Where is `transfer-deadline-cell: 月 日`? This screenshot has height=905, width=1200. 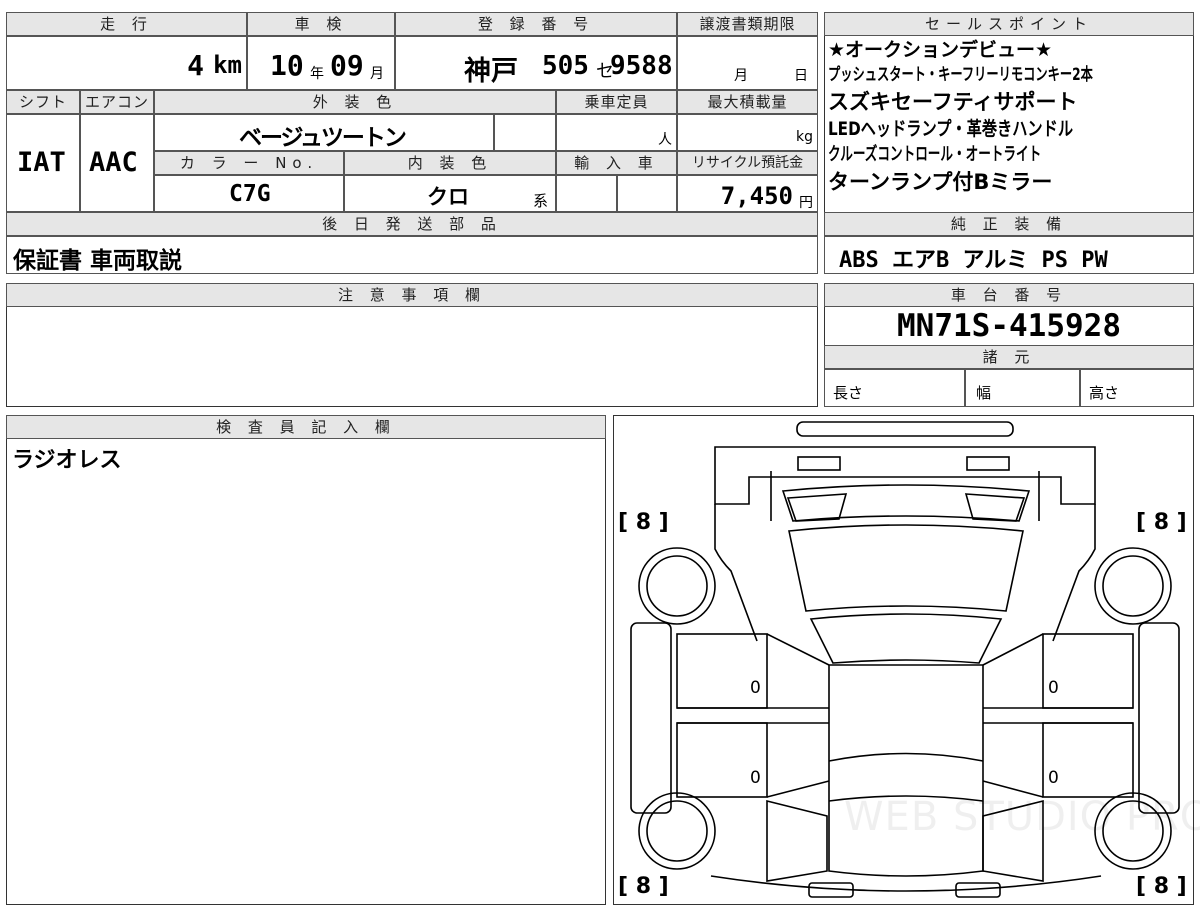
transfer-deadline-cell: 月 日 is located at coordinates (747, 63).